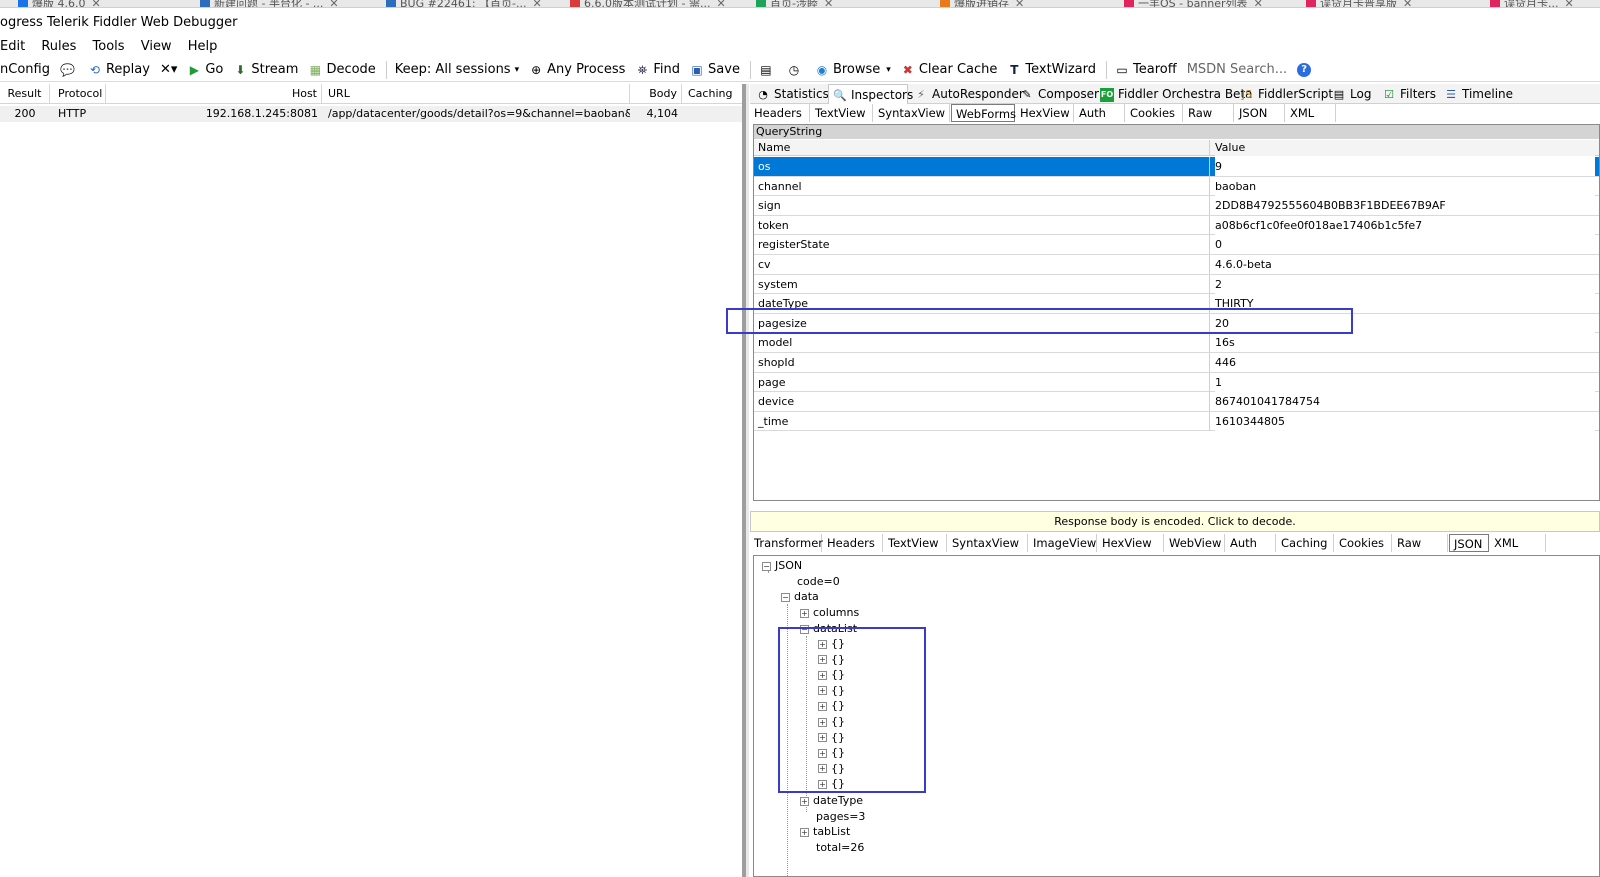  Describe the element at coordinates (215, 94) in the screenshot. I see `col-host: Host` at that location.